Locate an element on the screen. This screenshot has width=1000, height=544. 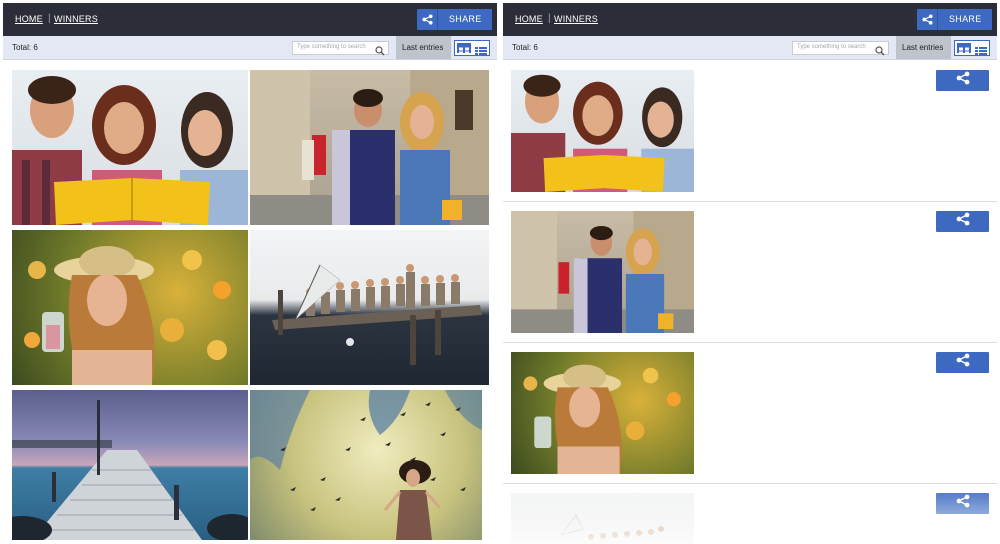
photo-people-on-dock is located at coordinates (369, 307).